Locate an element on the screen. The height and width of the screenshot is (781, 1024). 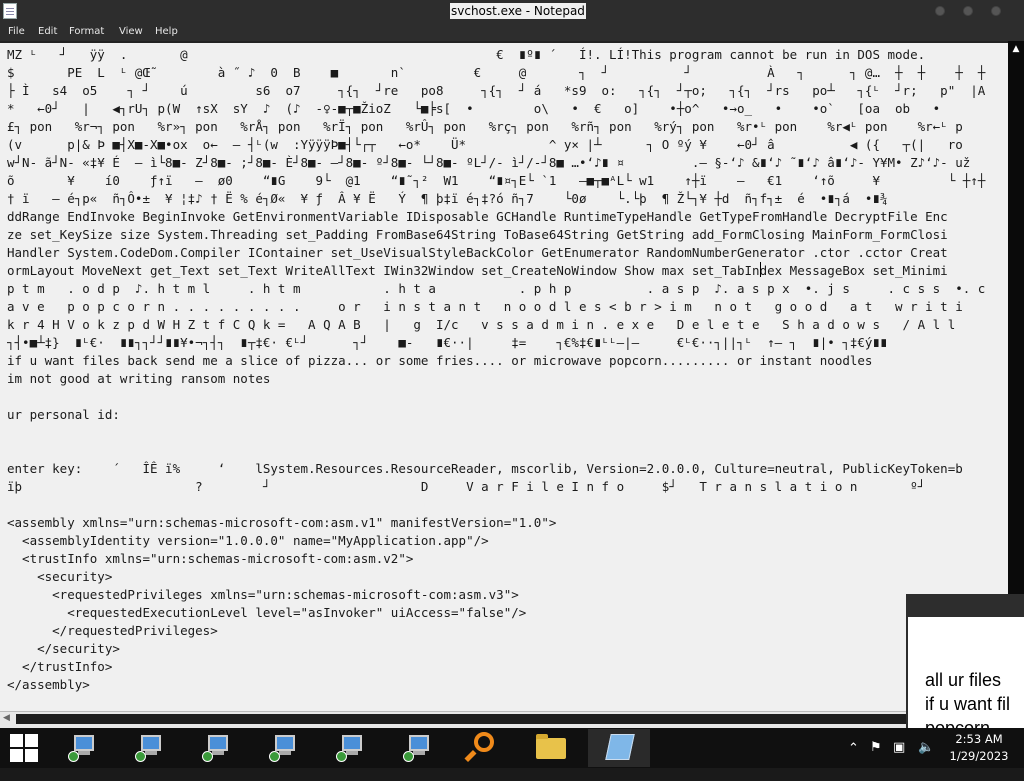
ransom-popup-body: all ur files if u want fil popcorn is located at coordinates (966, 672).